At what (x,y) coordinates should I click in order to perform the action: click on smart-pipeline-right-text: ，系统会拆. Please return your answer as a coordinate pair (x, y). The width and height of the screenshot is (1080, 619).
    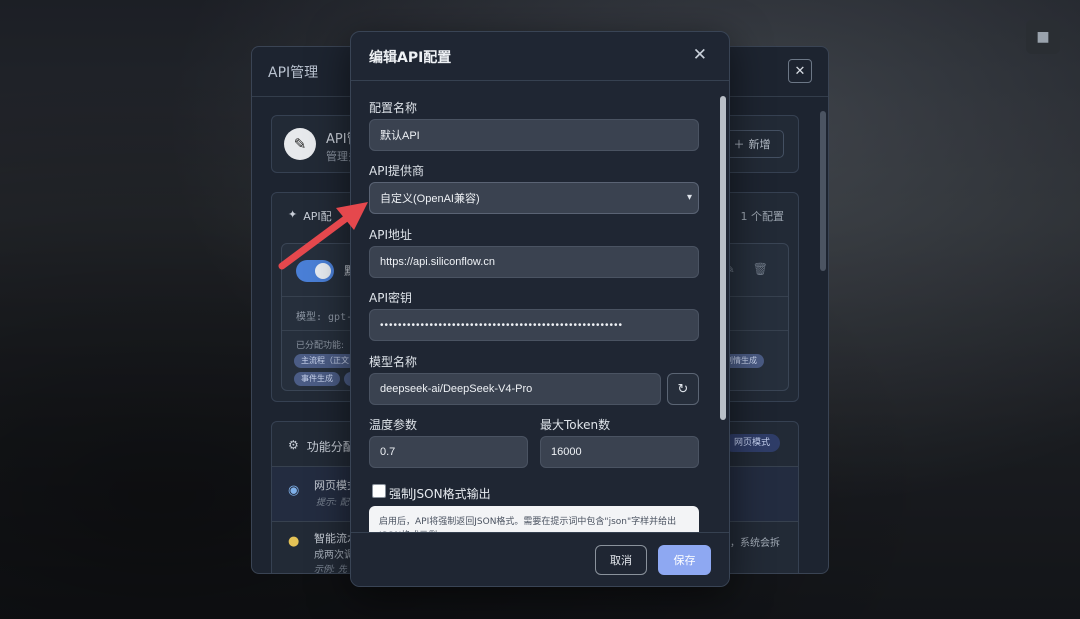
    Looking at the image, I should click on (755, 543).